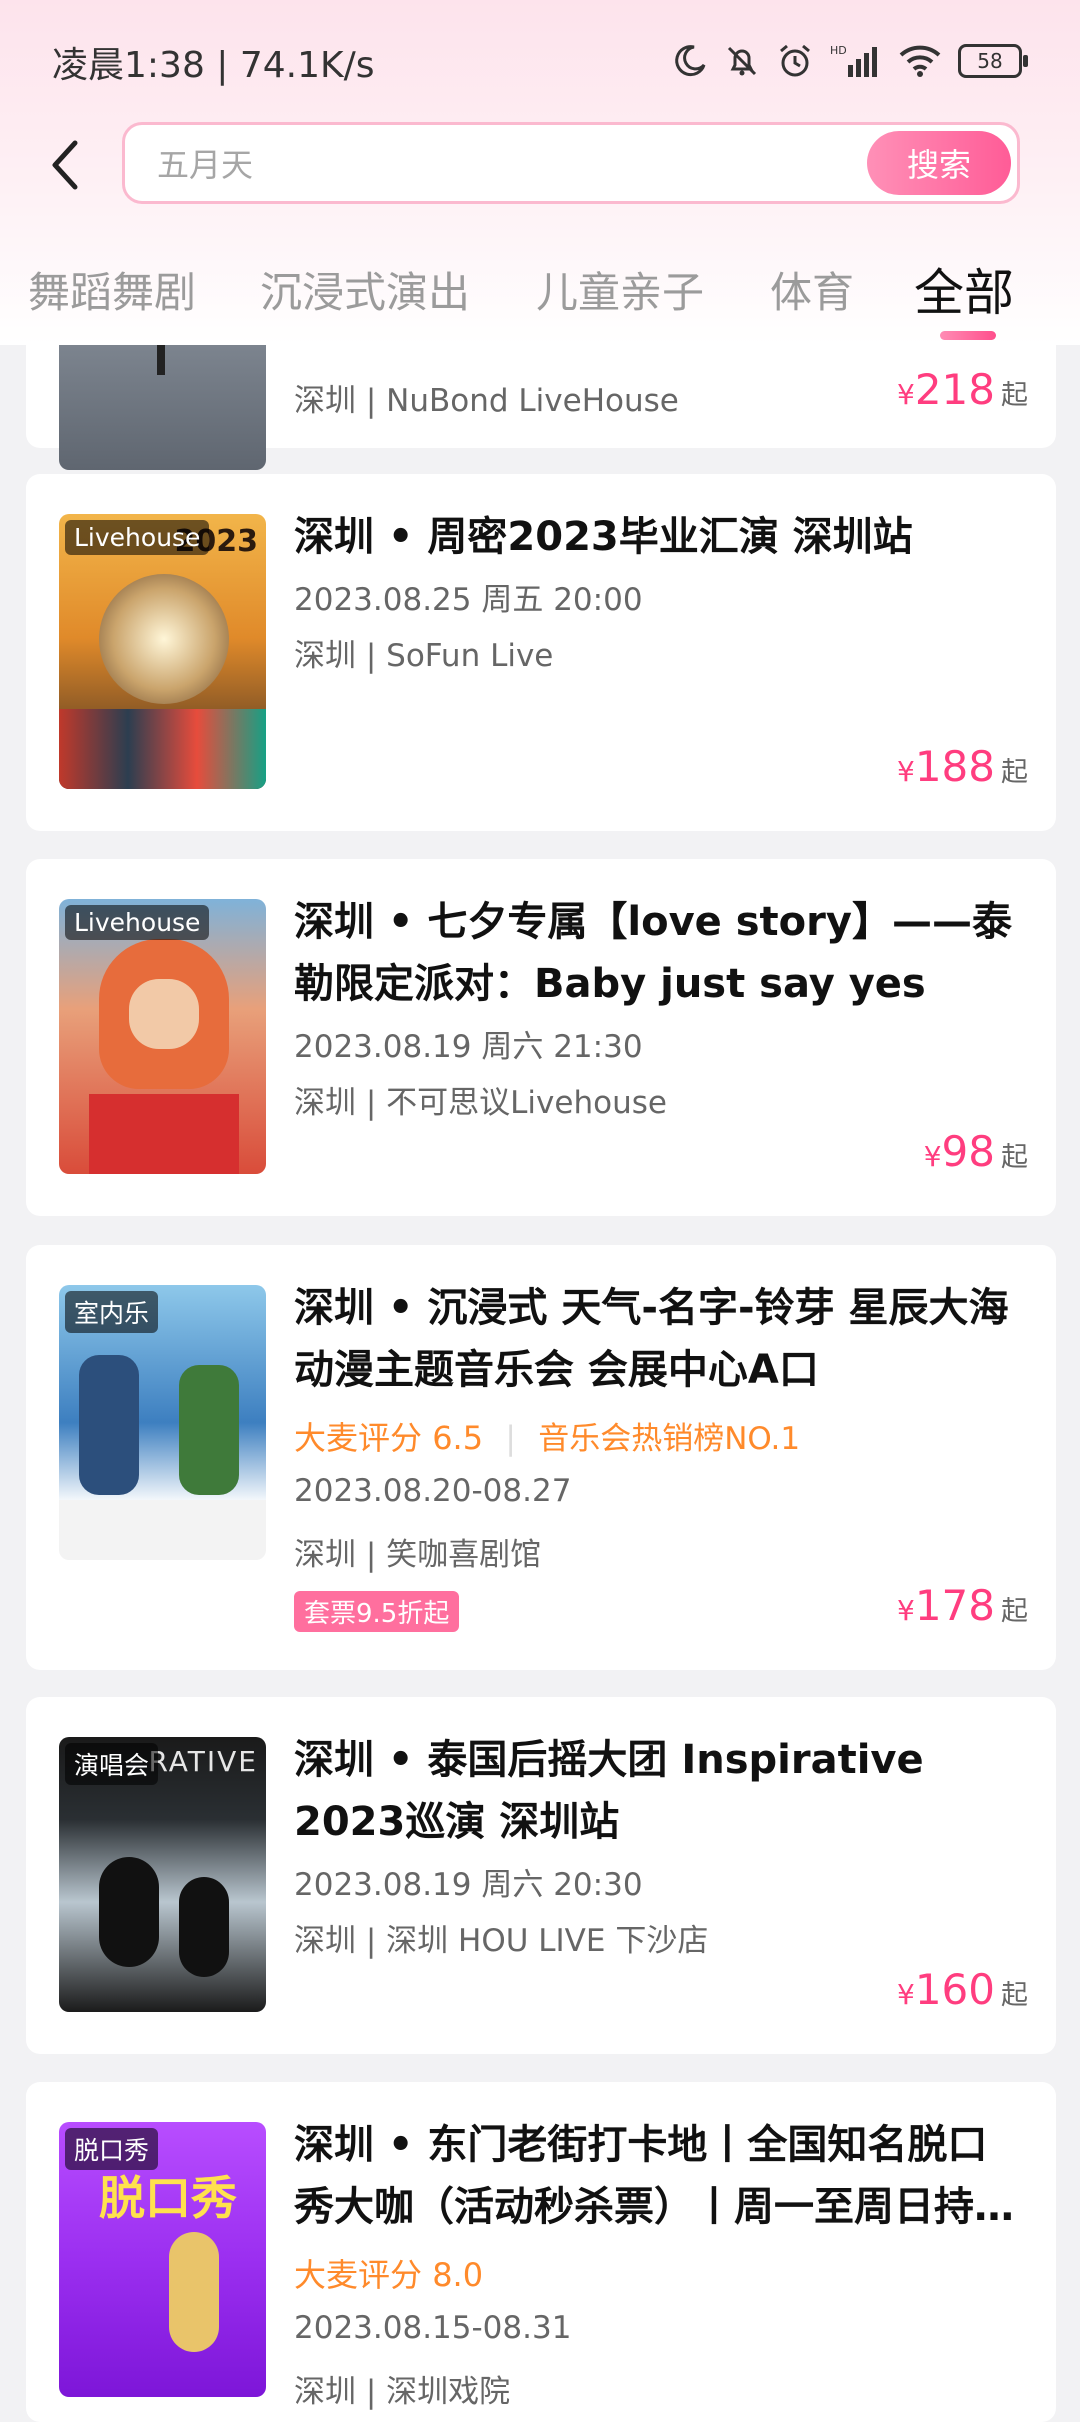  What do you see at coordinates (964, 289) in the screenshot?
I see `tab-all: 全部` at bounding box center [964, 289].